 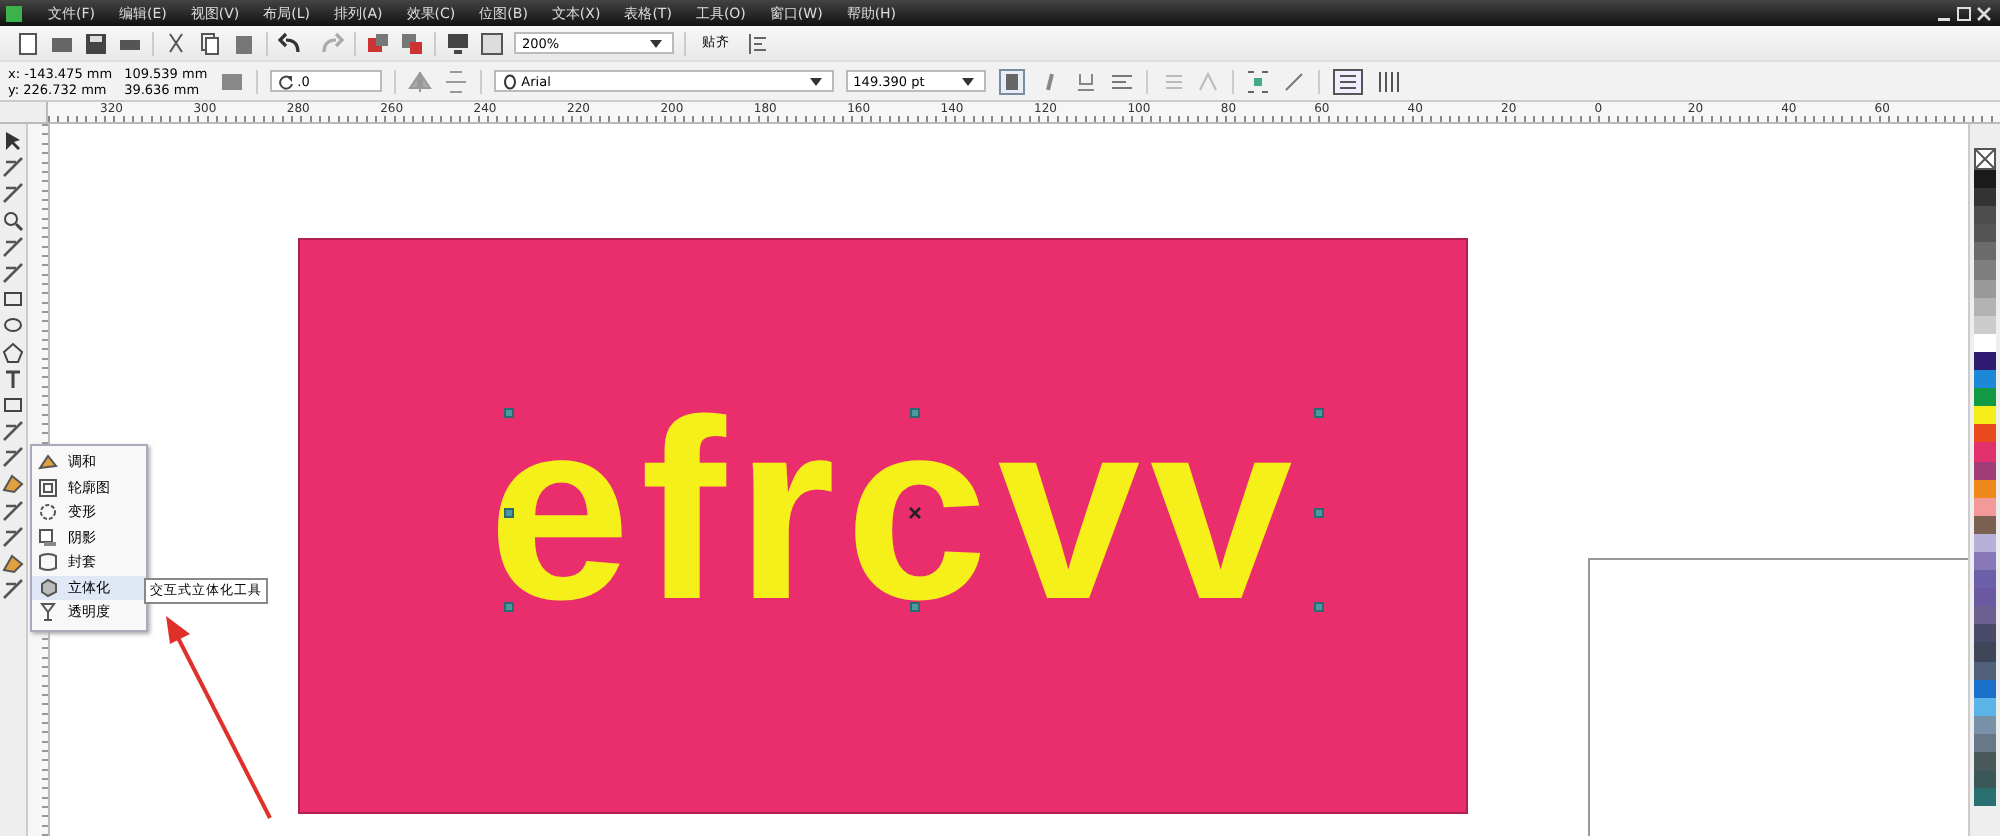 I want to click on lock-icon, so click(x=231, y=81).